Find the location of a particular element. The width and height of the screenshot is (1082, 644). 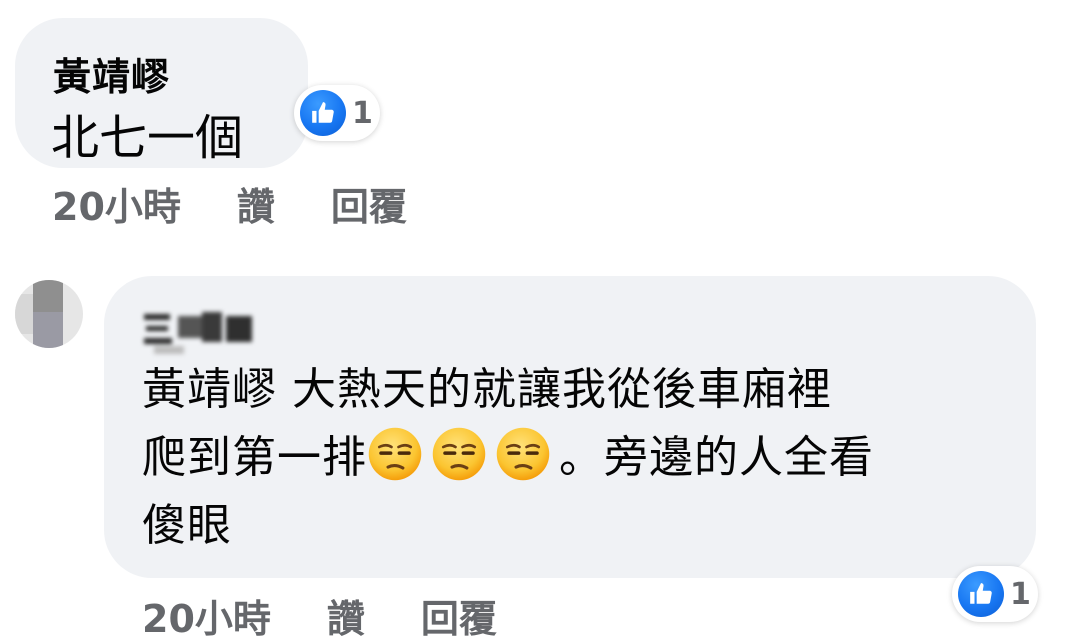

comment-bubble-1: 黃靖嵺 北七一個 is located at coordinates (161, 93).